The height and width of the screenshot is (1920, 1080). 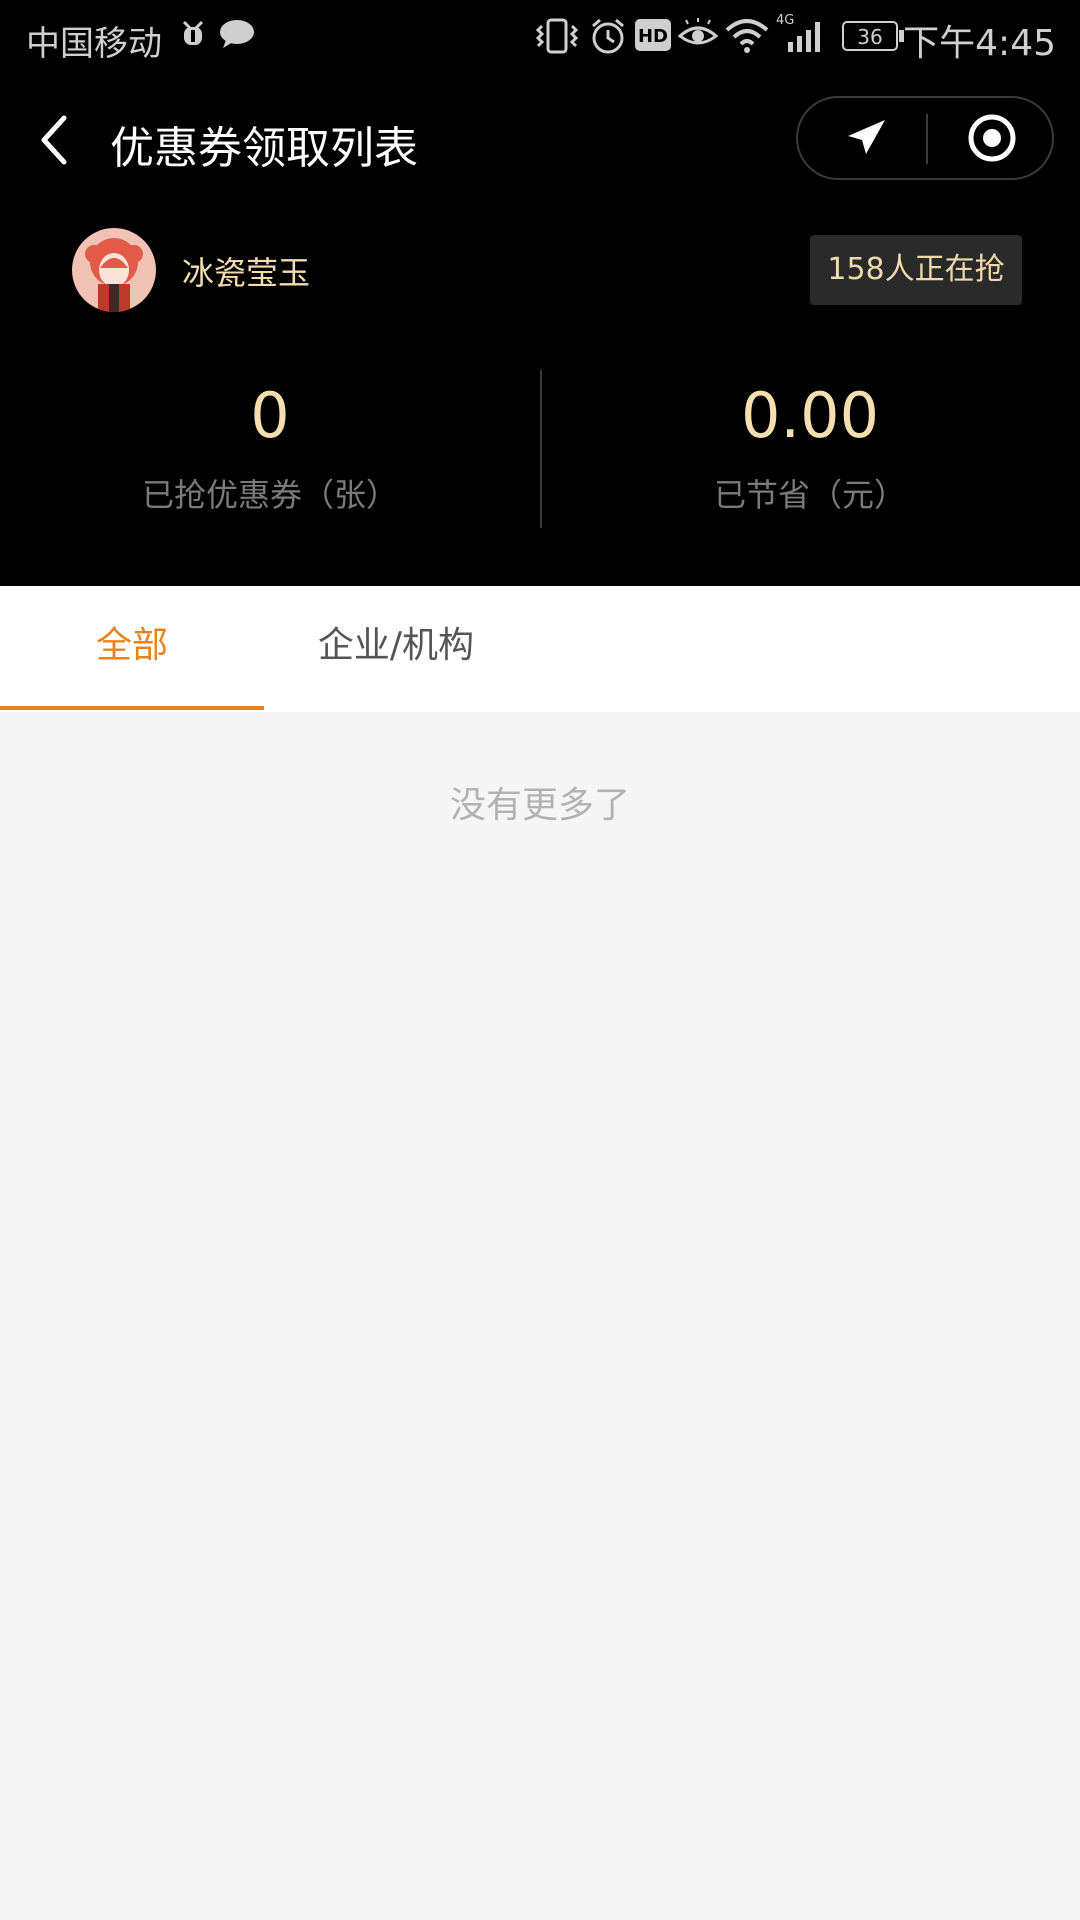 What do you see at coordinates (396, 645) in the screenshot?
I see `tab-enterprise-label: 企业/机构` at bounding box center [396, 645].